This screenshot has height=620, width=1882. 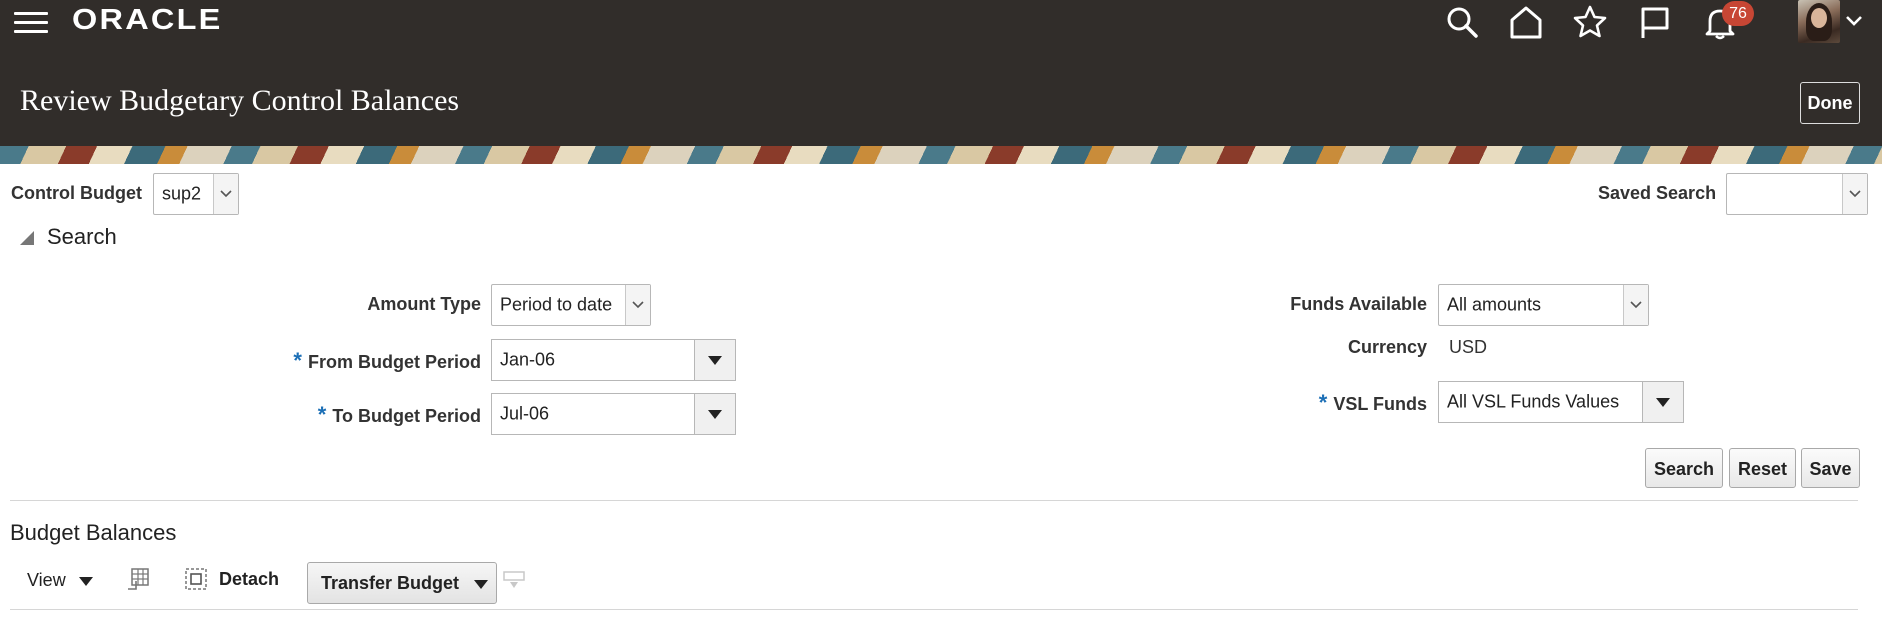 What do you see at coordinates (1684, 468) in the screenshot?
I see `search-button: Search` at bounding box center [1684, 468].